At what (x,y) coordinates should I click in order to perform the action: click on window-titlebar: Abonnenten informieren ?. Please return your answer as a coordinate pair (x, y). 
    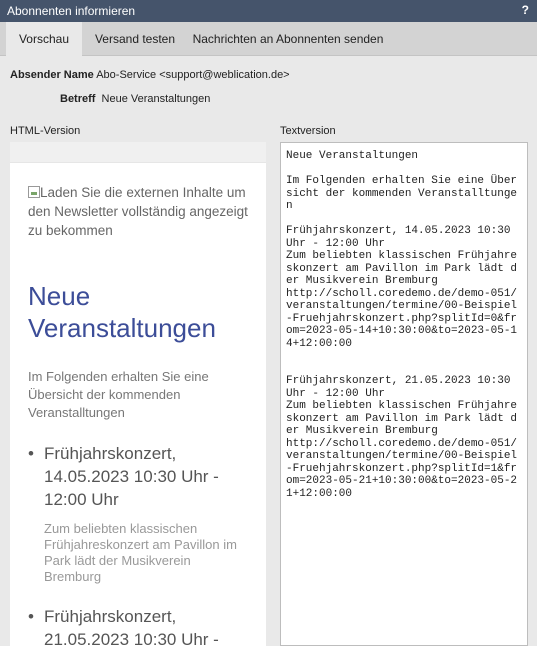
    Looking at the image, I should click on (268, 11).